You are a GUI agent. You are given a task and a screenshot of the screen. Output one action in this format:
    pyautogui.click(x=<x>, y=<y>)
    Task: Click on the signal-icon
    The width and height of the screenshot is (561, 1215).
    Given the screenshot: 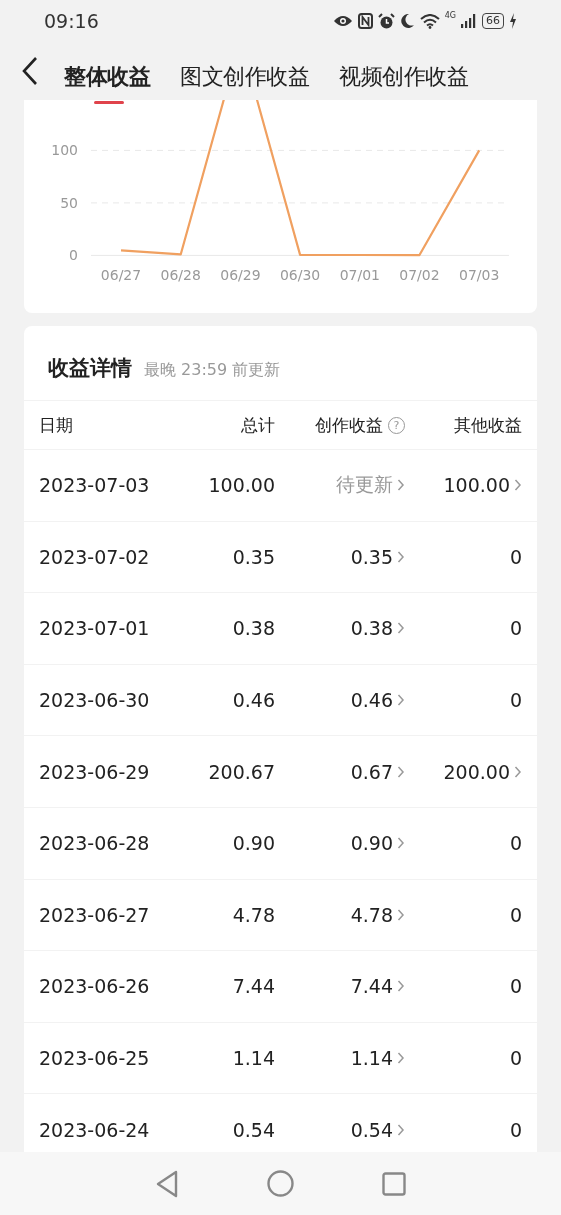 What is the action you would take?
    pyautogui.click(x=469, y=21)
    